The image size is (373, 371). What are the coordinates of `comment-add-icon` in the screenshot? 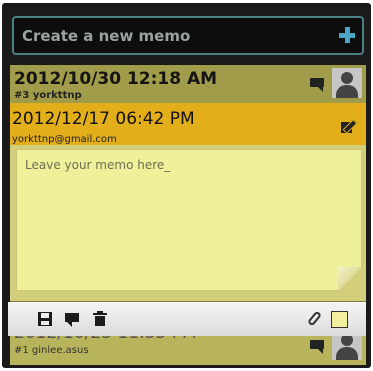 It's located at (72, 319).